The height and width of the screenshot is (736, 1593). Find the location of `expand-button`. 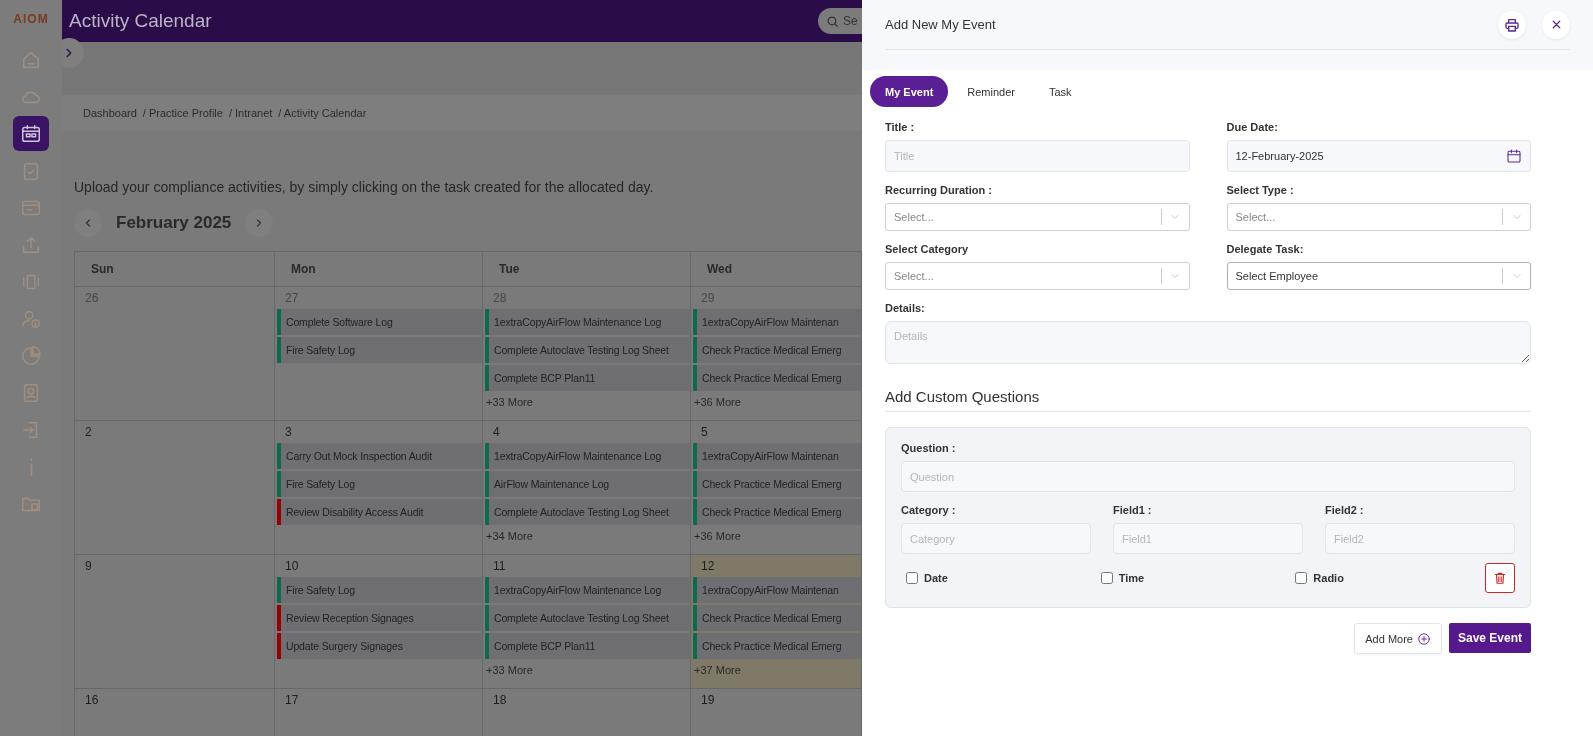

expand-button is located at coordinates (73, 53).